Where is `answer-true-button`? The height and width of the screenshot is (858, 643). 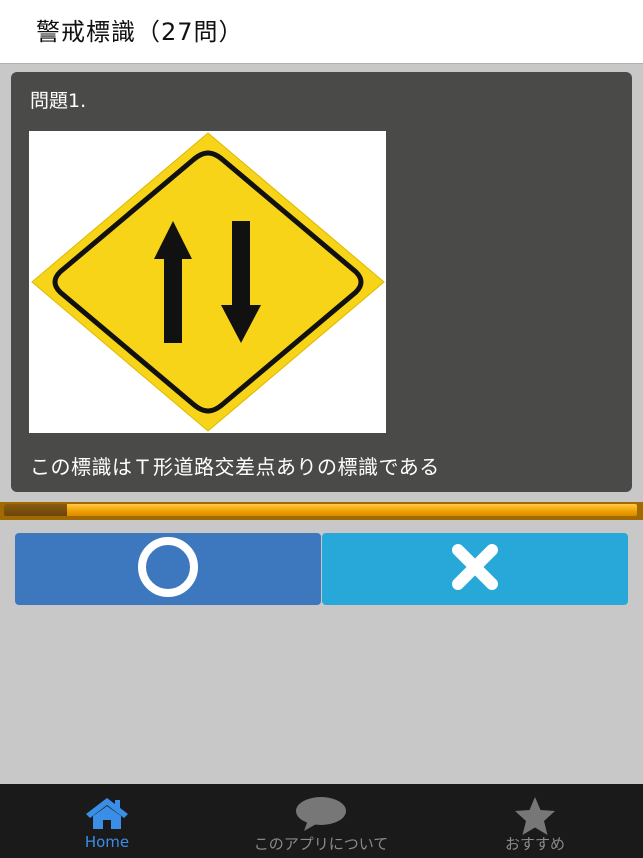 answer-true-button is located at coordinates (168, 569).